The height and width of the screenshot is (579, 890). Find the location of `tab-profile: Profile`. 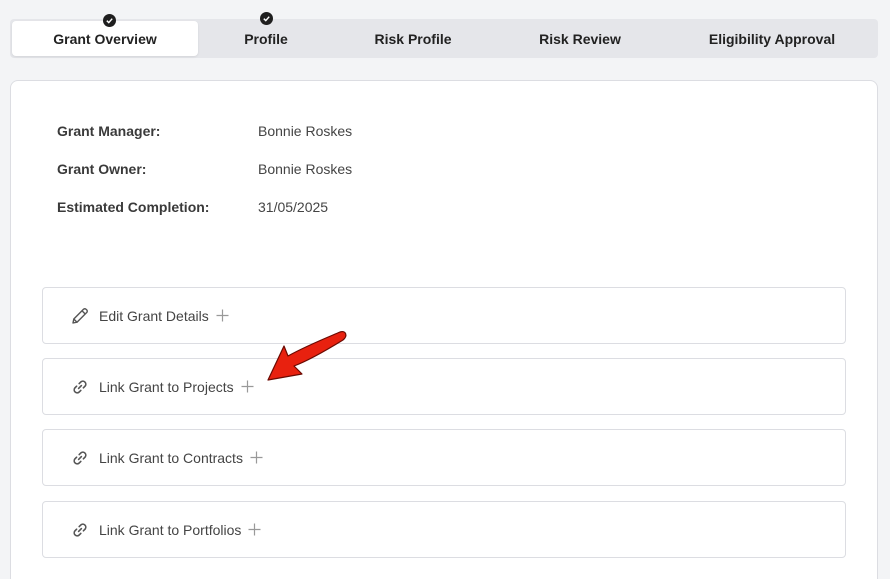

tab-profile: Profile is located at coordinates (266, 35).